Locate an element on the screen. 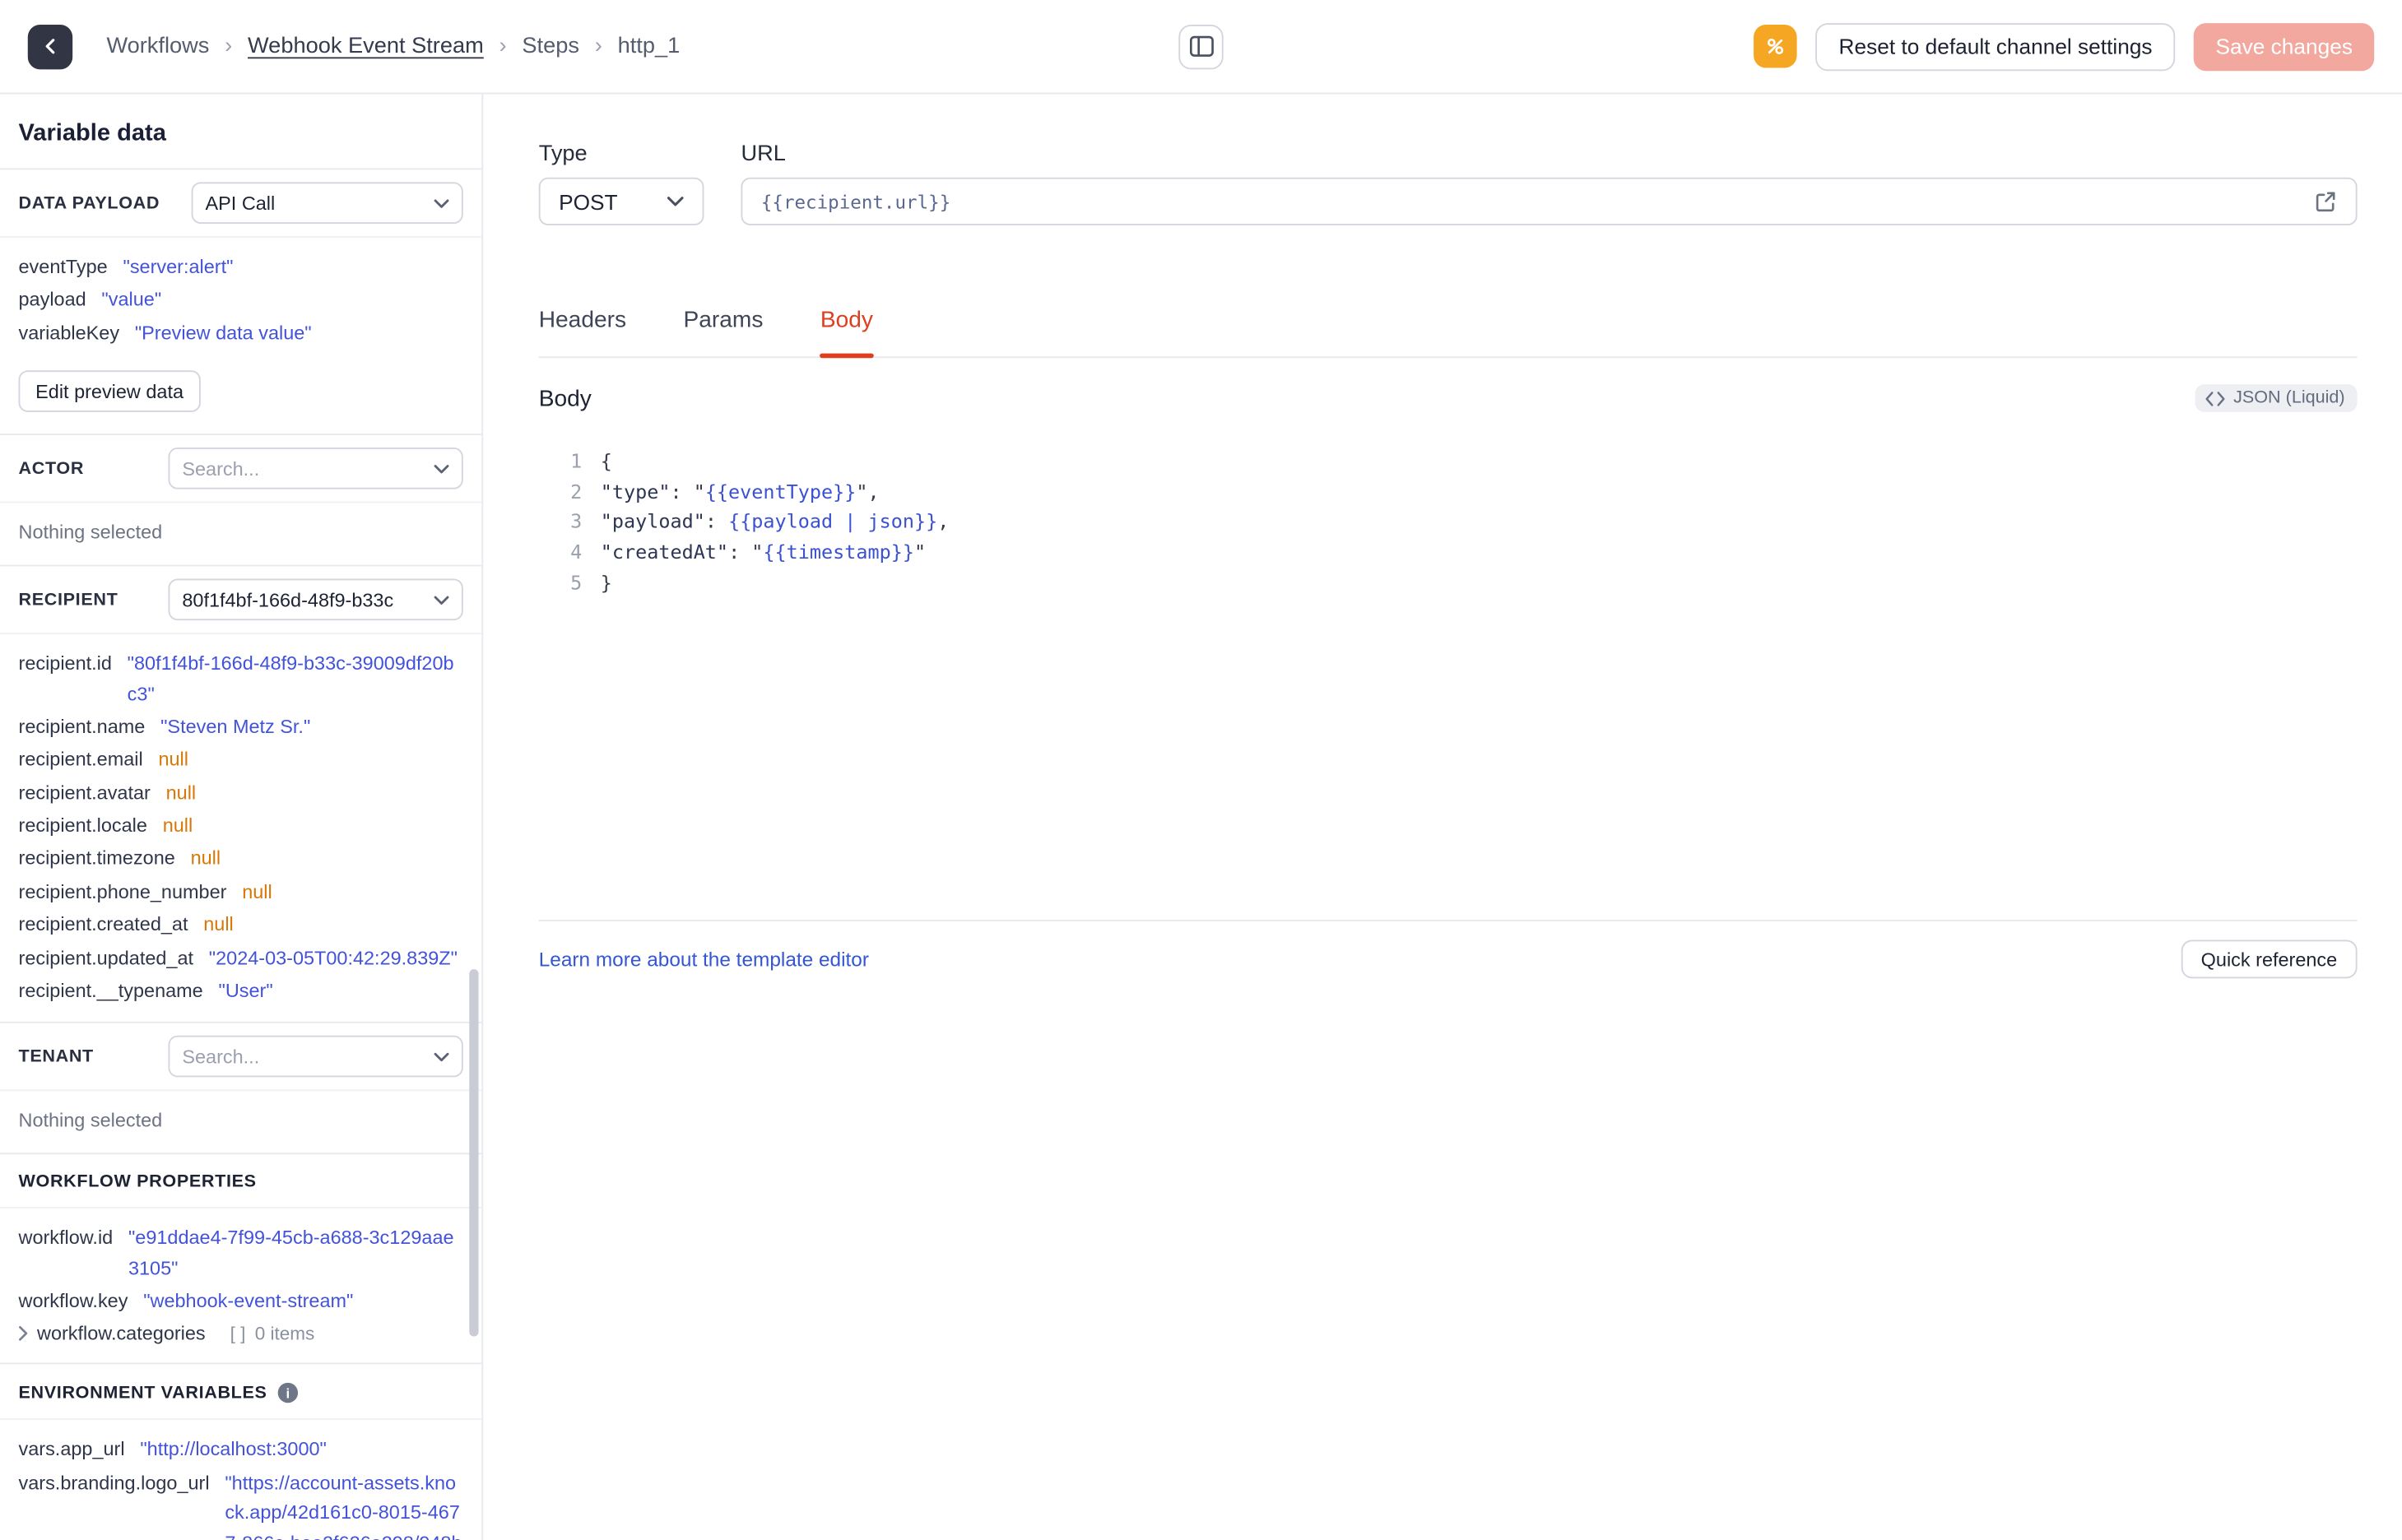 This screenshot has height=1540, width=2402. tab-headers: Headers is located at coordinates (582, 331).